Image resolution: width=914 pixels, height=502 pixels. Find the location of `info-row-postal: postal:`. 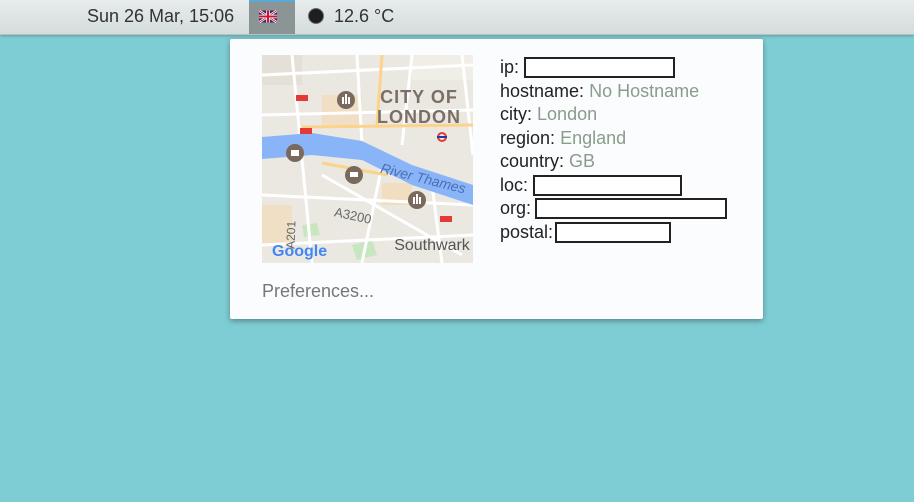

info-row-postal: postal: is located at coordinates (599, 233).